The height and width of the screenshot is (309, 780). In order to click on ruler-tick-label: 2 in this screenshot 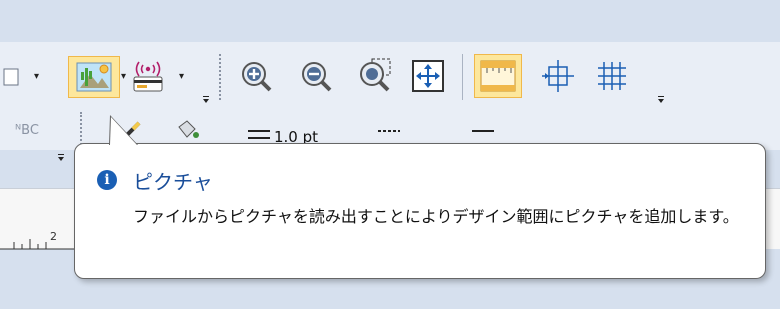, I will do `click(53, 236)`.